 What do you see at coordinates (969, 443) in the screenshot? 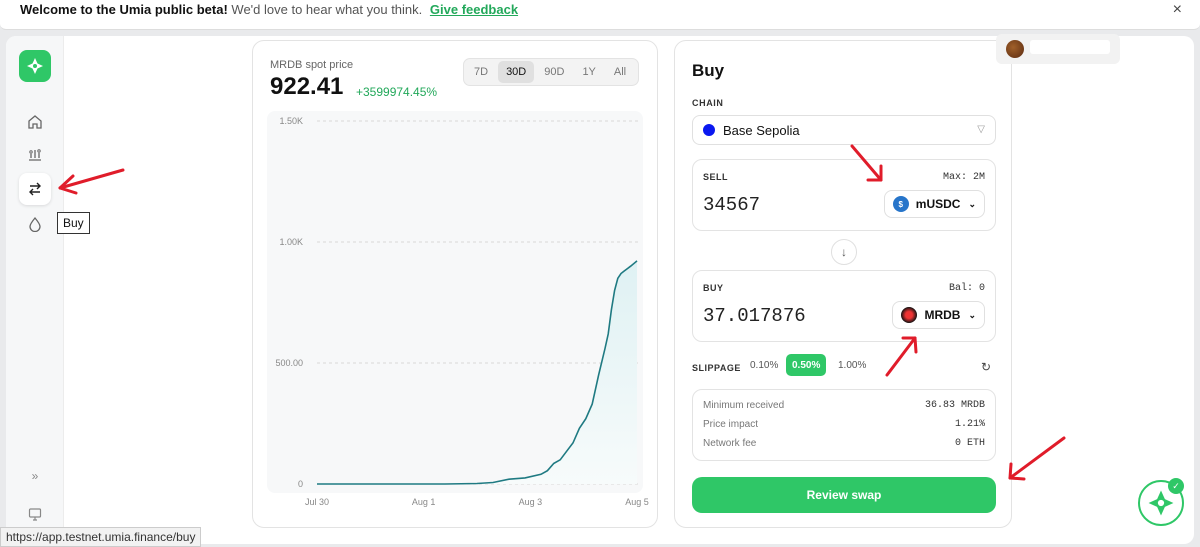
I see `summary-value: 0 ETH` at bounding box center [969, 443].